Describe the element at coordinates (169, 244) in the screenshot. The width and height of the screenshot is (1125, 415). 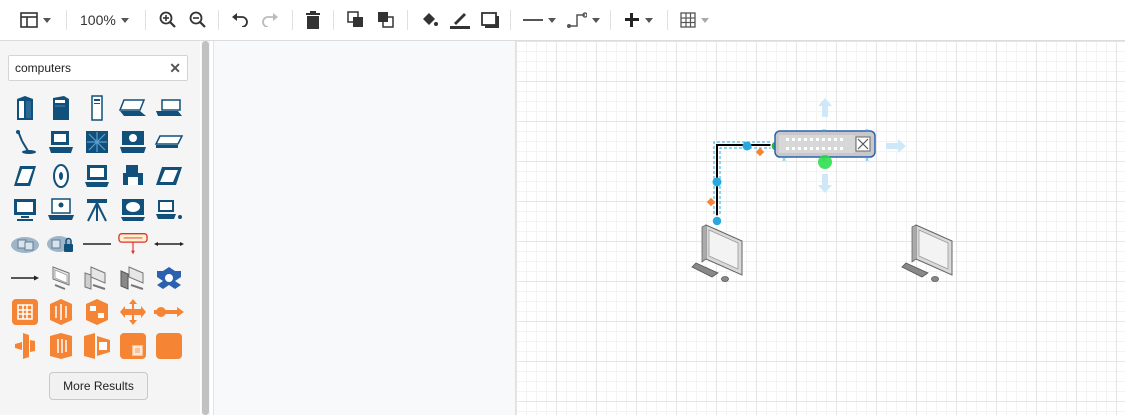
I see `double-arrow-line-shape` at that location.